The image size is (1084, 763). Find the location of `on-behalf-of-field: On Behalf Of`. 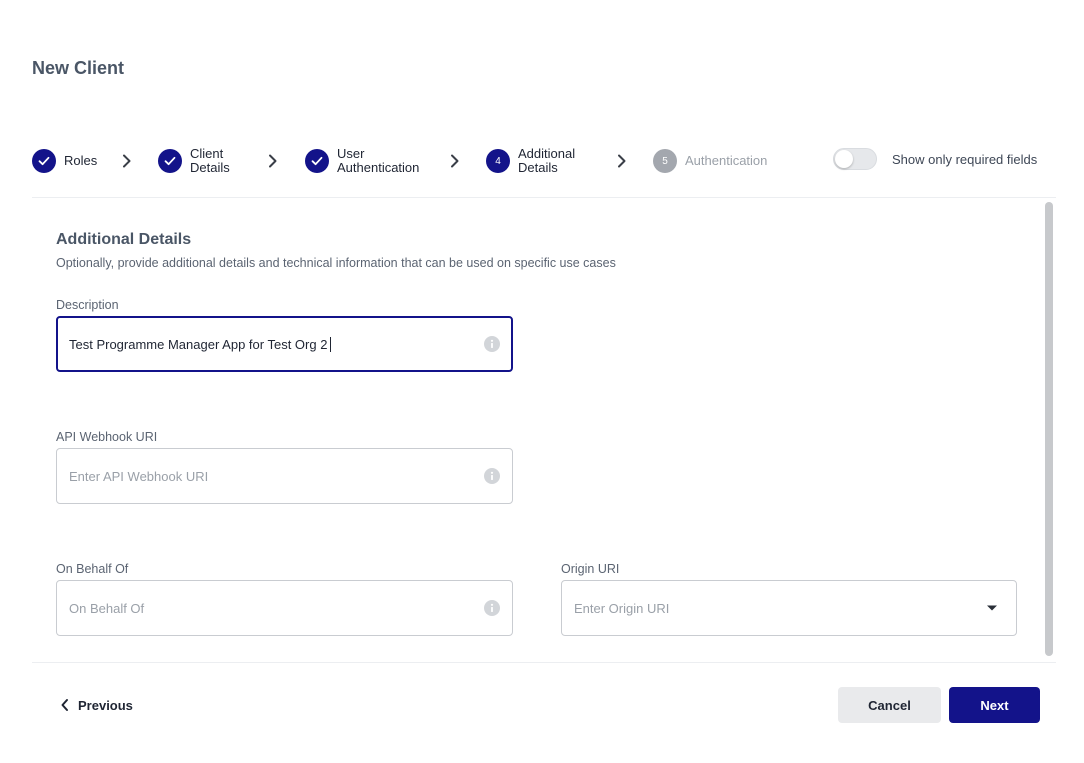

on-behalf-of-field: On Behalf Of is located at coordinates (284, 608).